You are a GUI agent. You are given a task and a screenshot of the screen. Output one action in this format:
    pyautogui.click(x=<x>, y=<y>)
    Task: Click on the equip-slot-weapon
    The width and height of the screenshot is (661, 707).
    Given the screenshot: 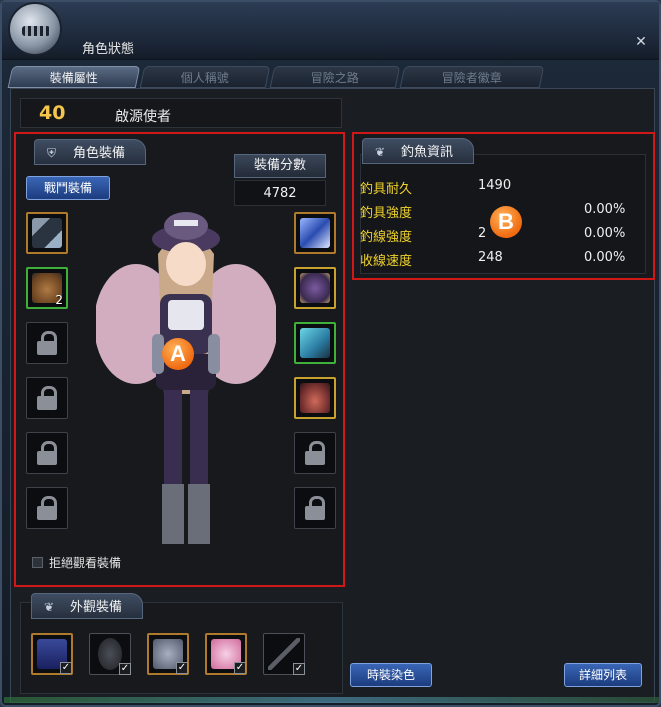 What is the action you would take?
    pyautogui.click(x=47, y=233)
    